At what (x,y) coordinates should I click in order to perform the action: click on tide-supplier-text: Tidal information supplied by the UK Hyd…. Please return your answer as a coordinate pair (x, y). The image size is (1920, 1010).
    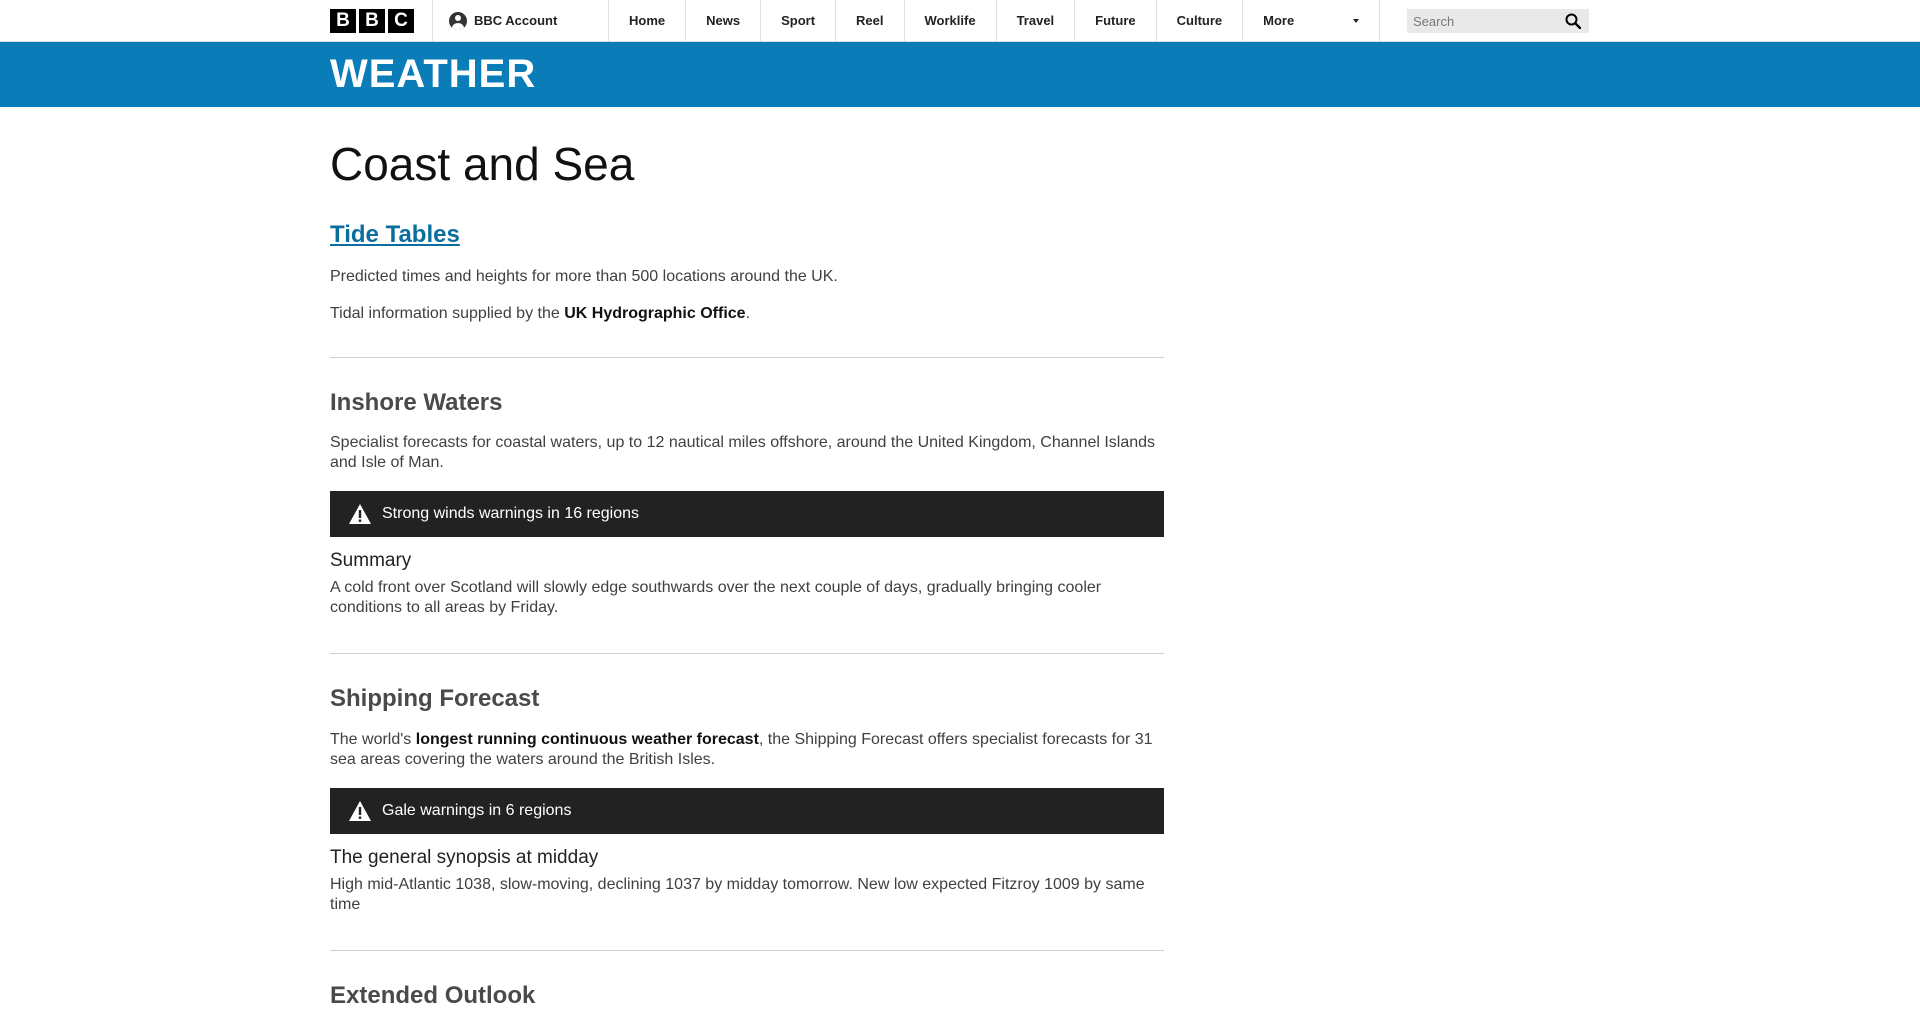
    Looking at the image, I should click on (747, 314).